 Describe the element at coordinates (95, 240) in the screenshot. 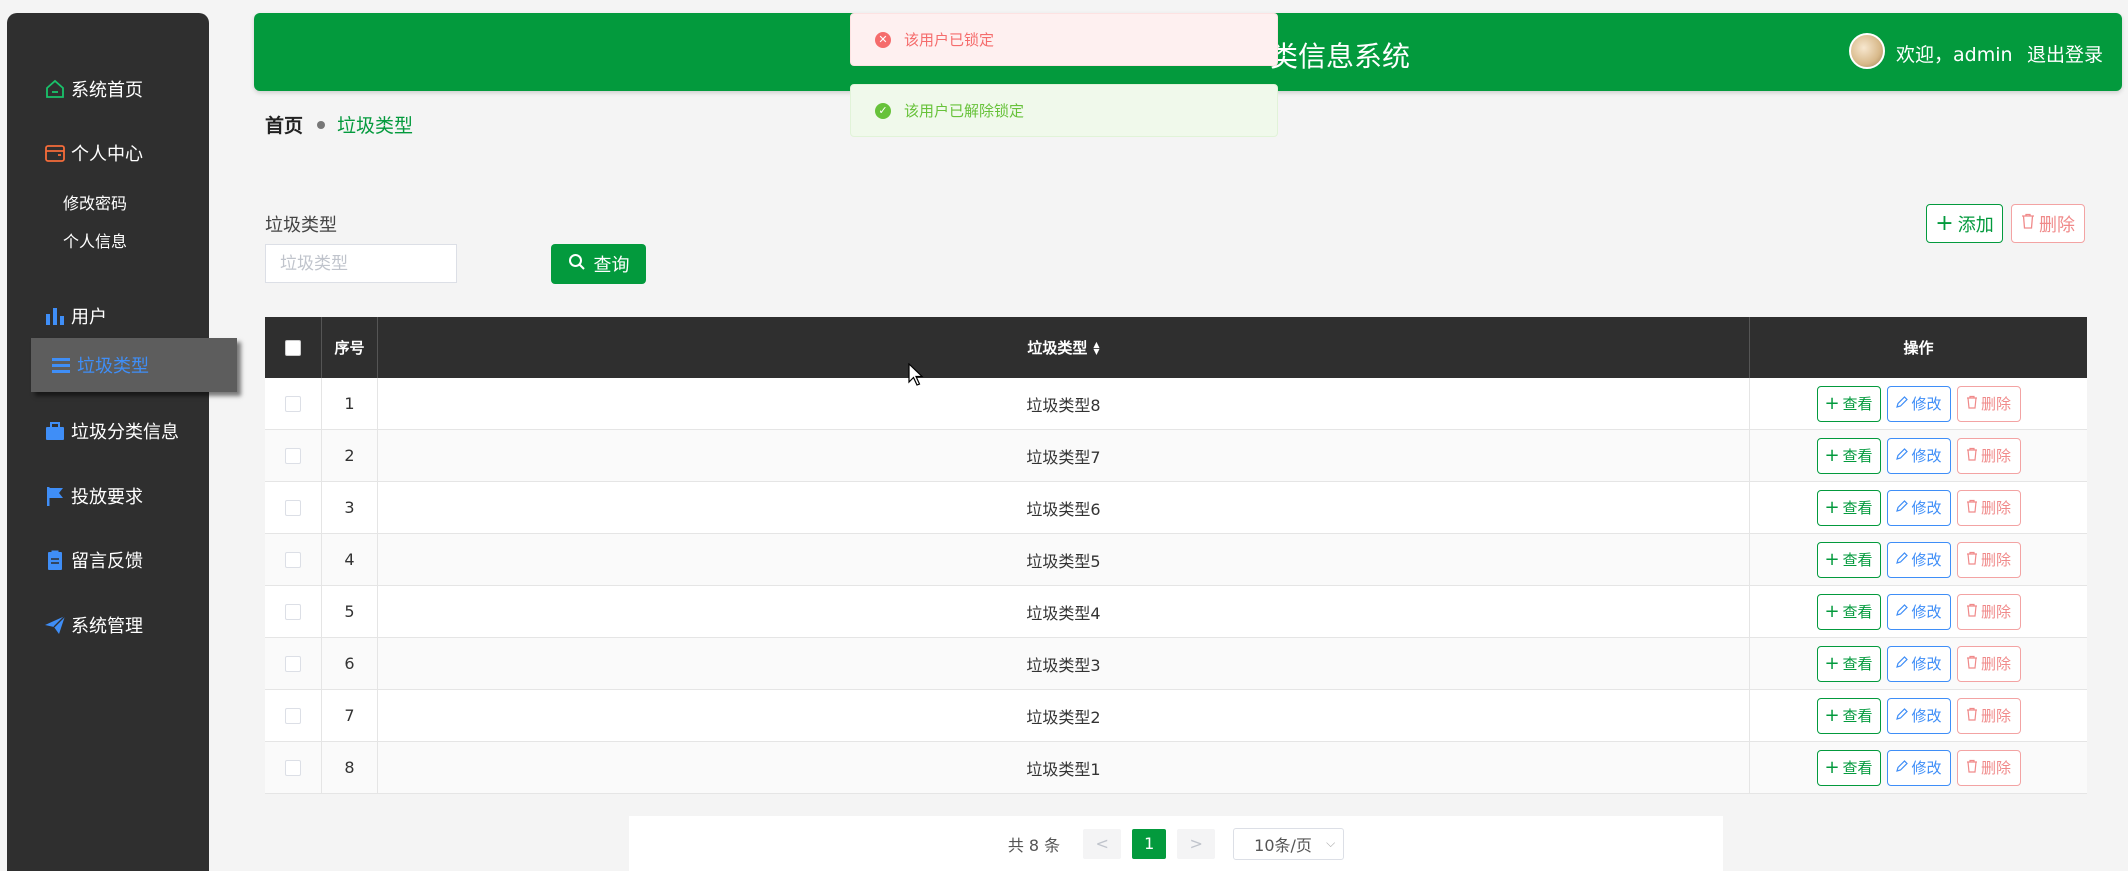

I see `sidebar-subitem-profile: 个人信息` at that location.